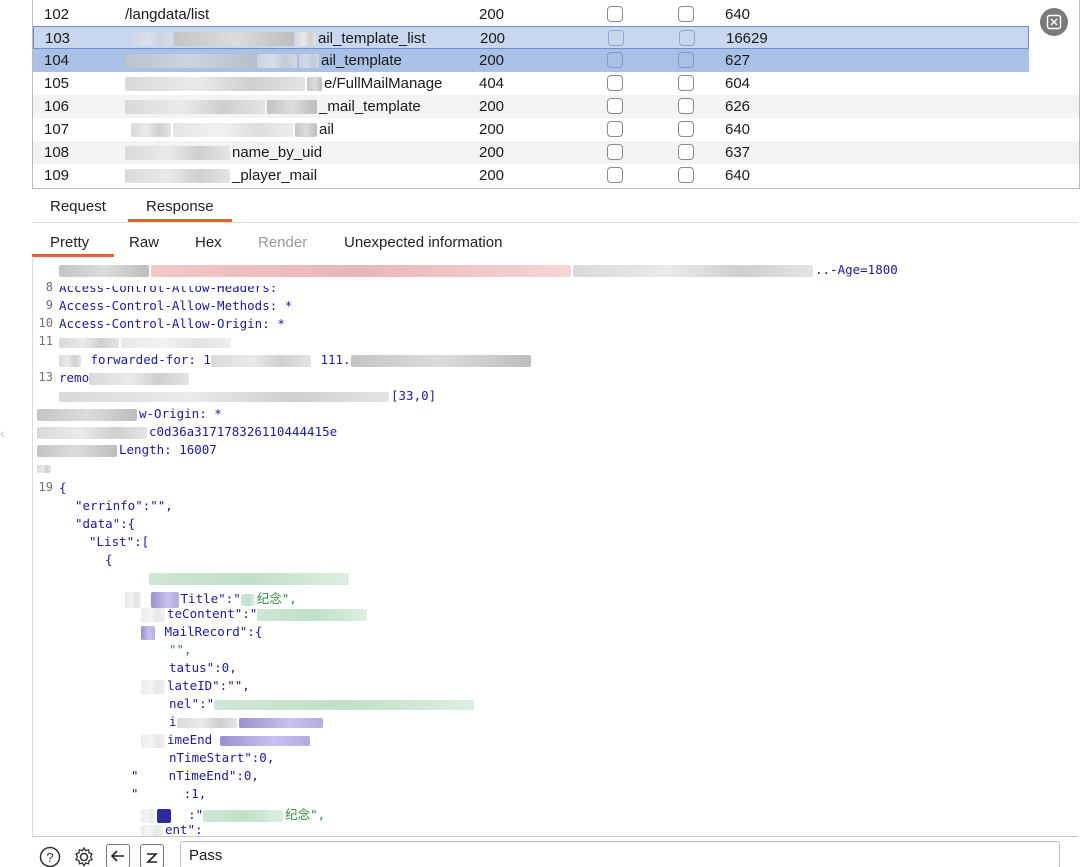 The height and width of the screenshot is (867, 1080). Describe the element at coordinates (296, 359) in the screenshot. I see `code-line: forwarded-for: 1 111.` at that location.